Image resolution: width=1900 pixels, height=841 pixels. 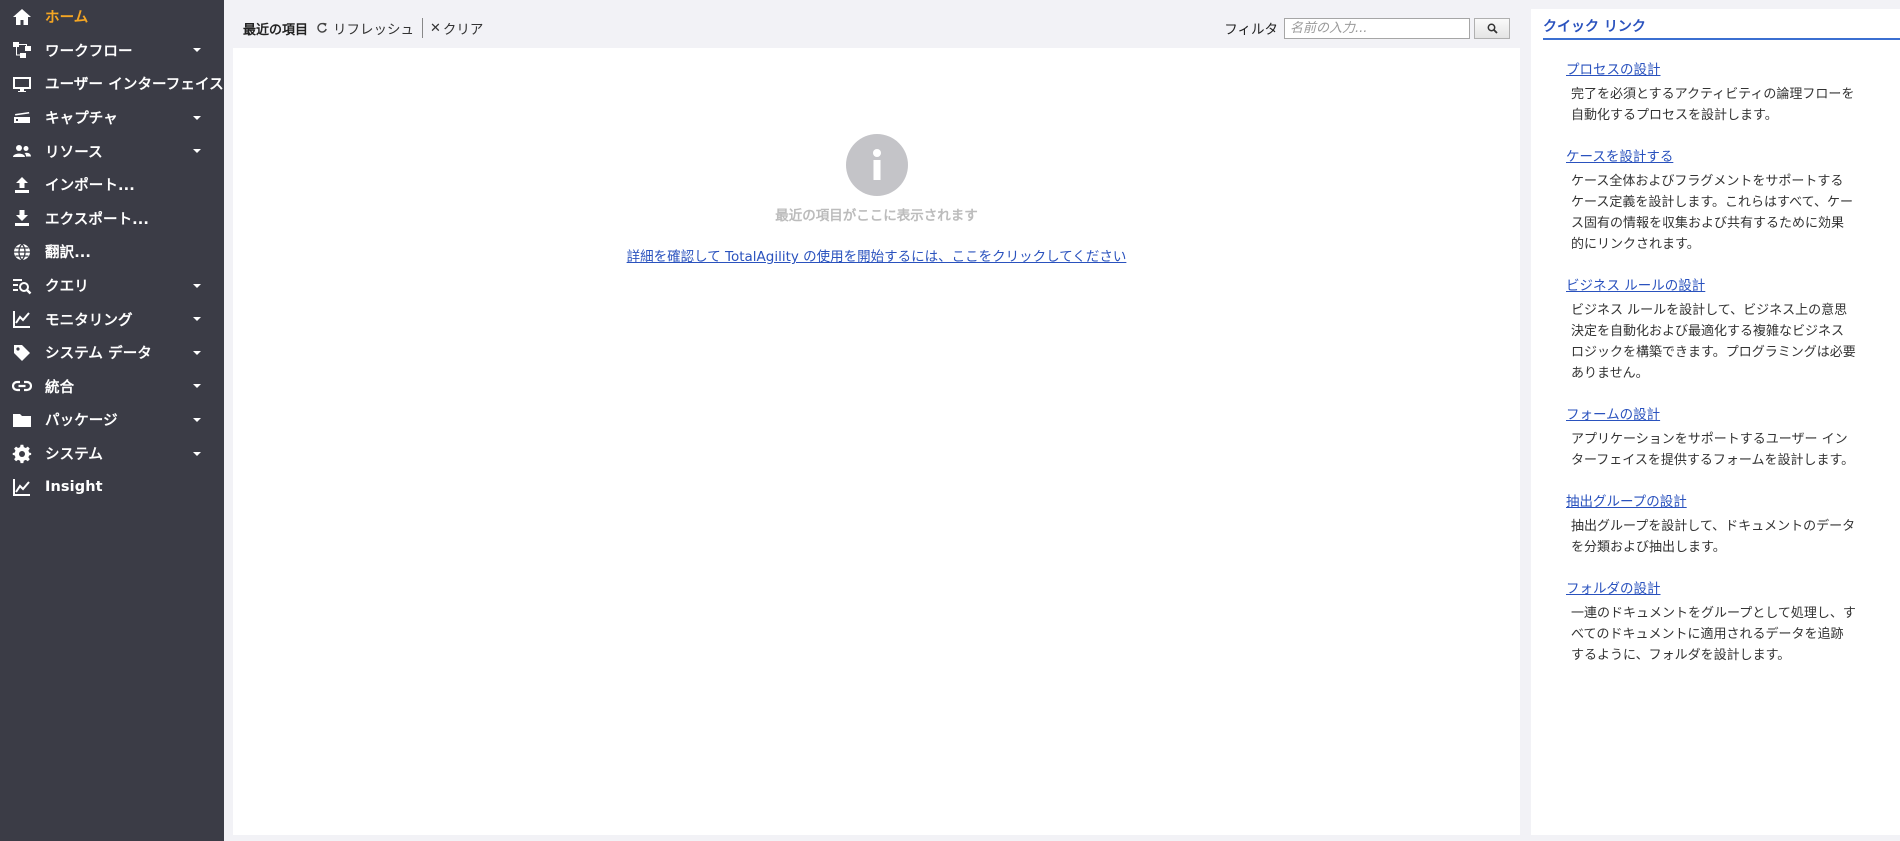 What do you see at coordinates (81, 421) in the screenshot?
I see `nav-label: パッケージ` at bounding box center [81, 421].